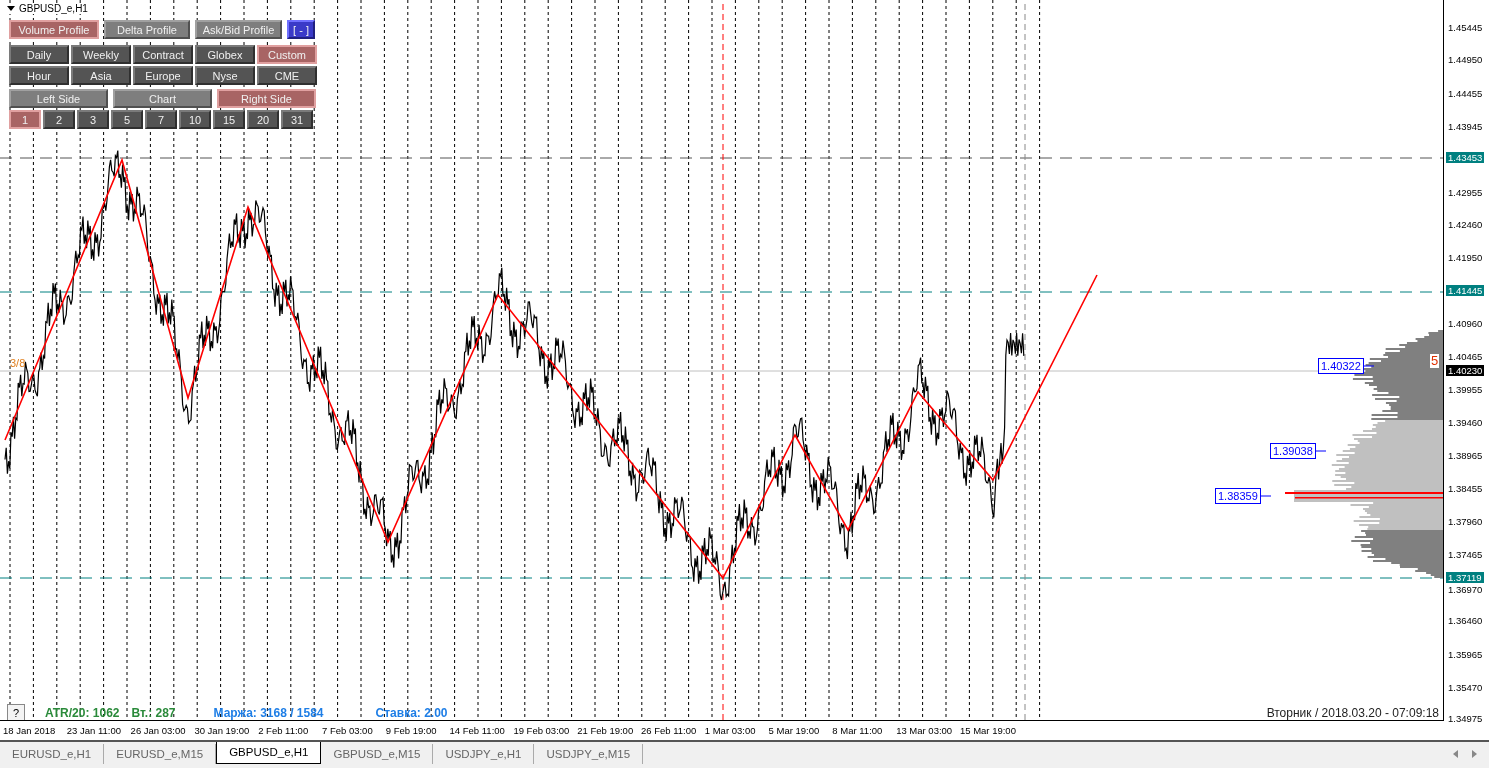 This screenshot has width=1489, height=768. Describe the element at coordinates (858, 730) in the screenshot. I see `time-axis-label: 8 Mar 11:00` at that location.